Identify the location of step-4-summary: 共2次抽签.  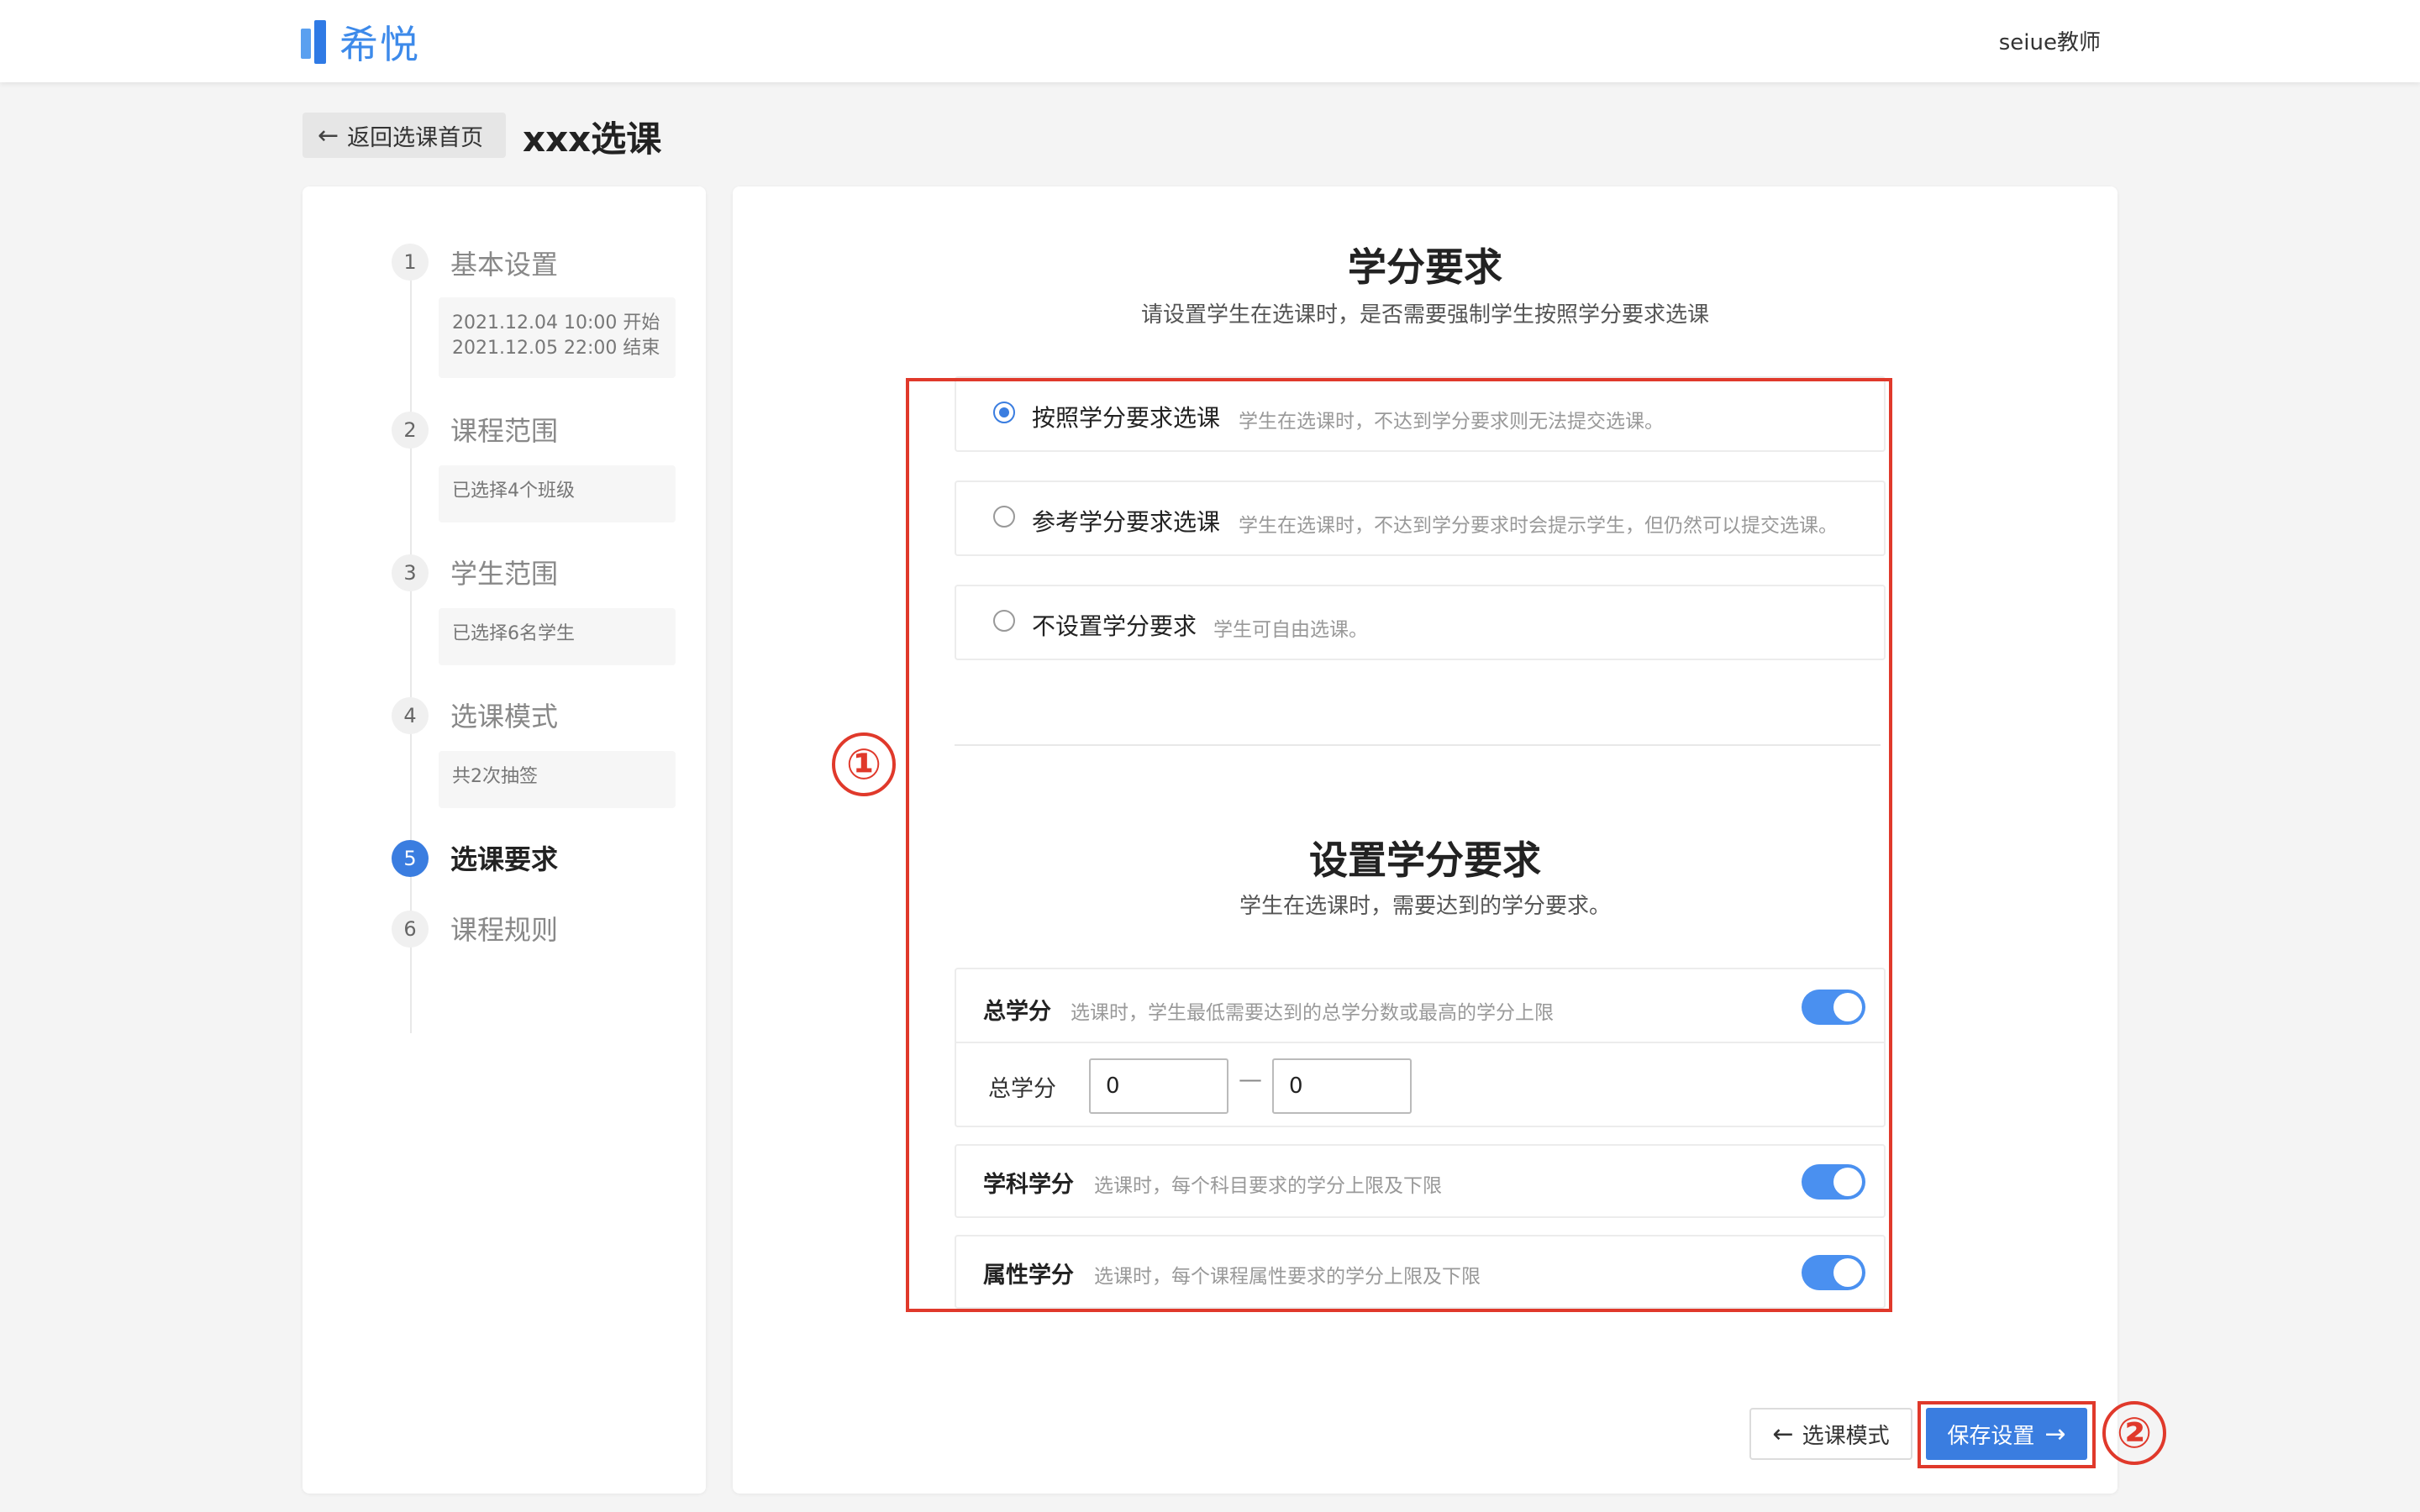
(557, 779).